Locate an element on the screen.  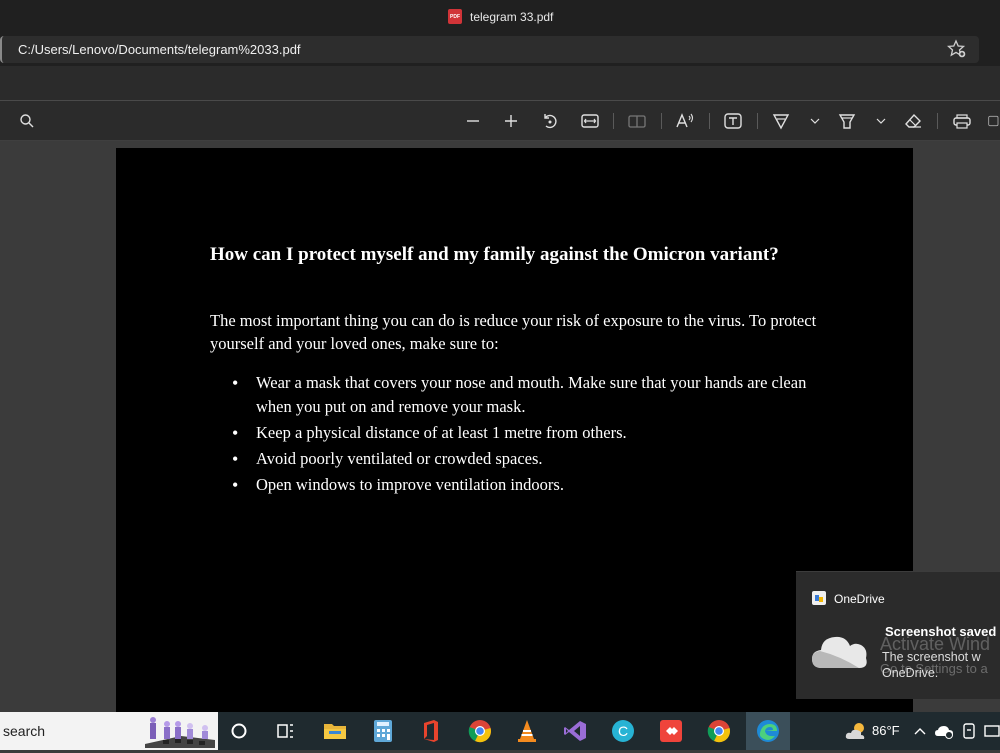
highlight-icon is located at coordinates (847, 121).